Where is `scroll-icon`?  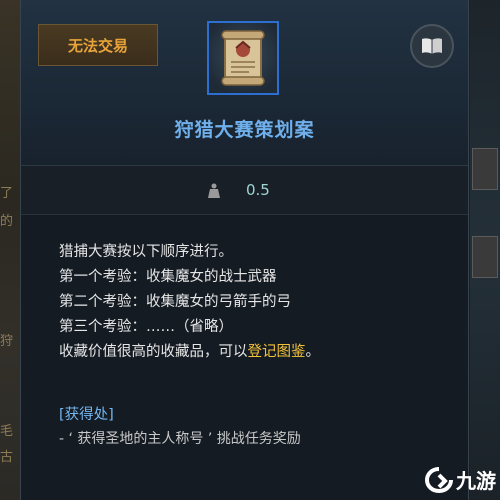
scroll-icon is located at coordinates (243, 58).